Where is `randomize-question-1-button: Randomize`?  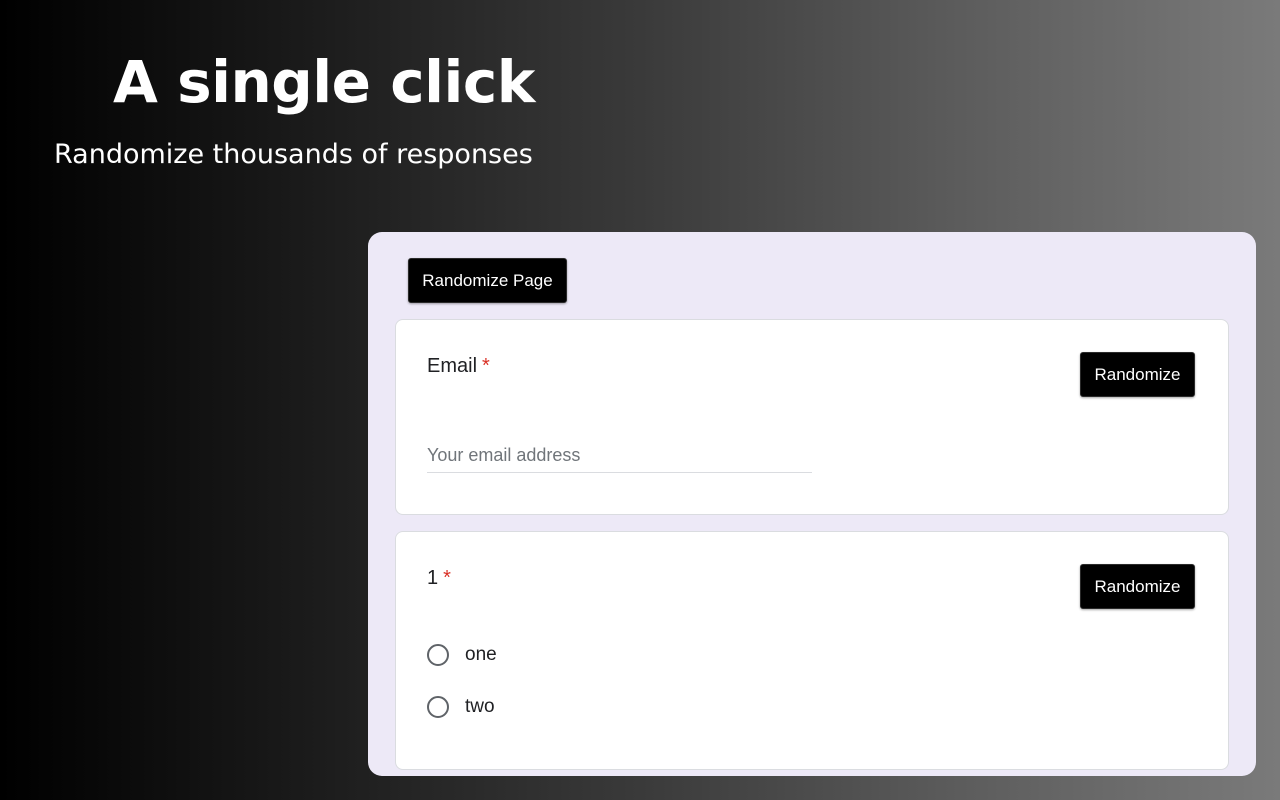 randomize-question-1-button: Randomize is located at coordinates (1137, 586).